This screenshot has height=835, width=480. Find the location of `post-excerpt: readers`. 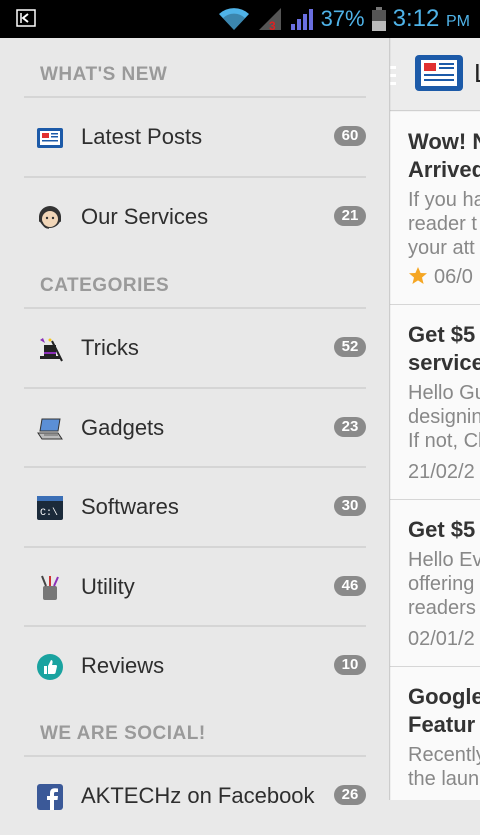

post-excerpt: readers is located at coordinates (442, 608).